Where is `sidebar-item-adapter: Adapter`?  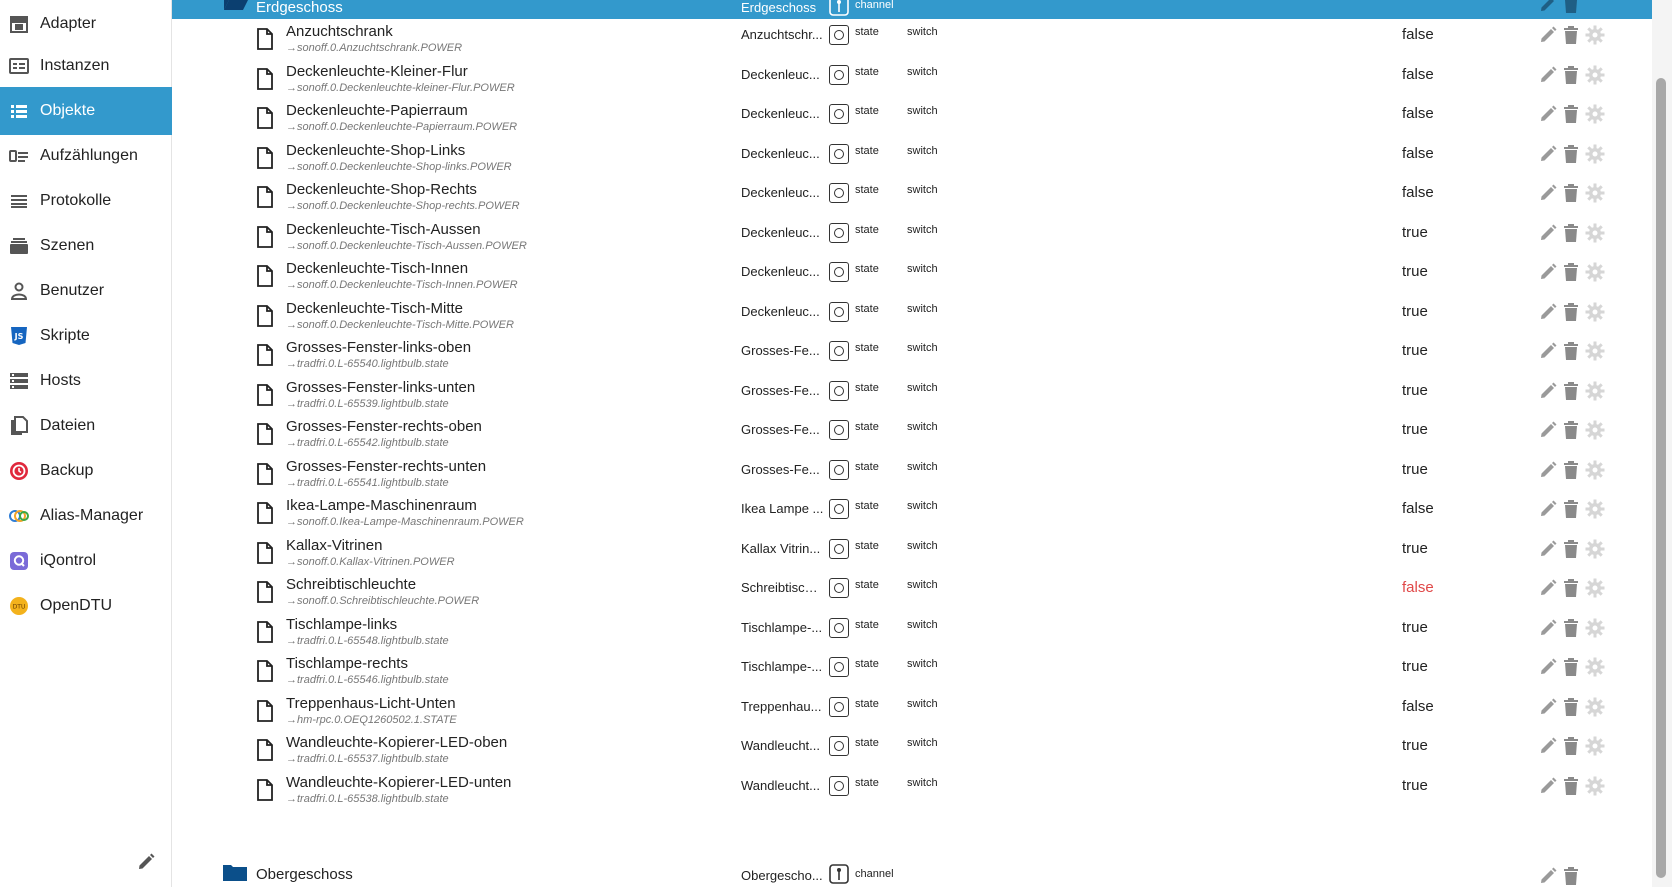 sidebar-item-adapter: Adapter is located at coordinates (86, 24).